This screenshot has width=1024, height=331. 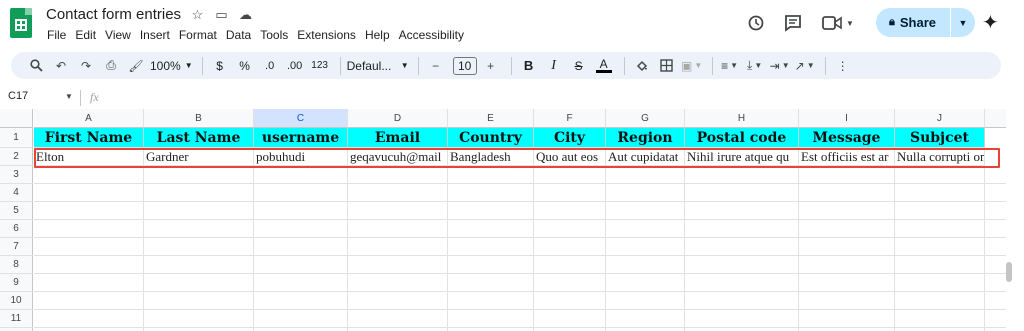 What do you see at coordinates (221, 15) in the screenshot?
I see `move-folder-icon: ▭` at bounding box center [221, 15].